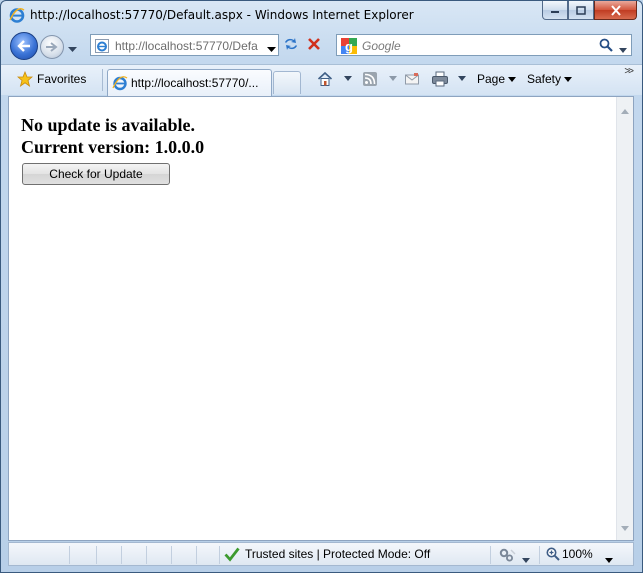 The height and width of the screenshot is (573, 643). I want to click on printer-icon, so click(440, 79).